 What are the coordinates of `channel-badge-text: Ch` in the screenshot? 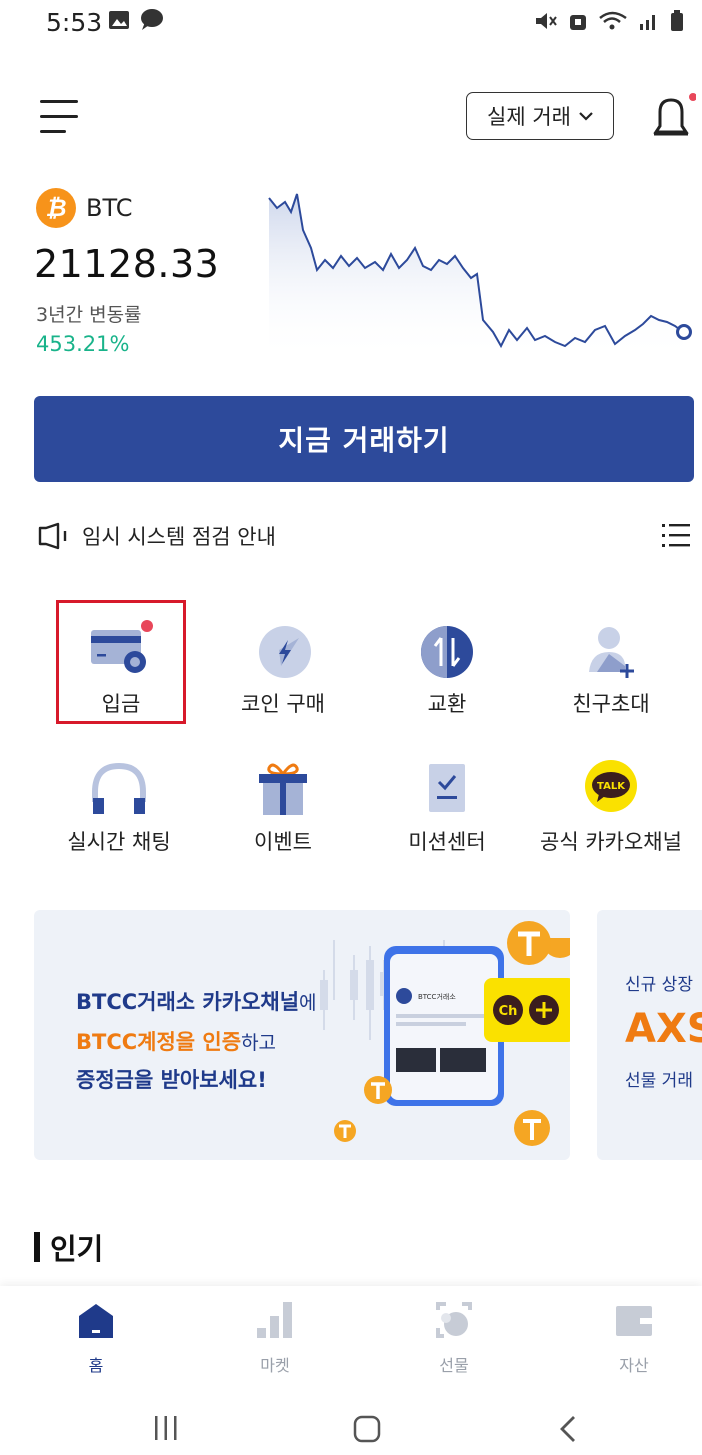 It's located at (508, 1011).